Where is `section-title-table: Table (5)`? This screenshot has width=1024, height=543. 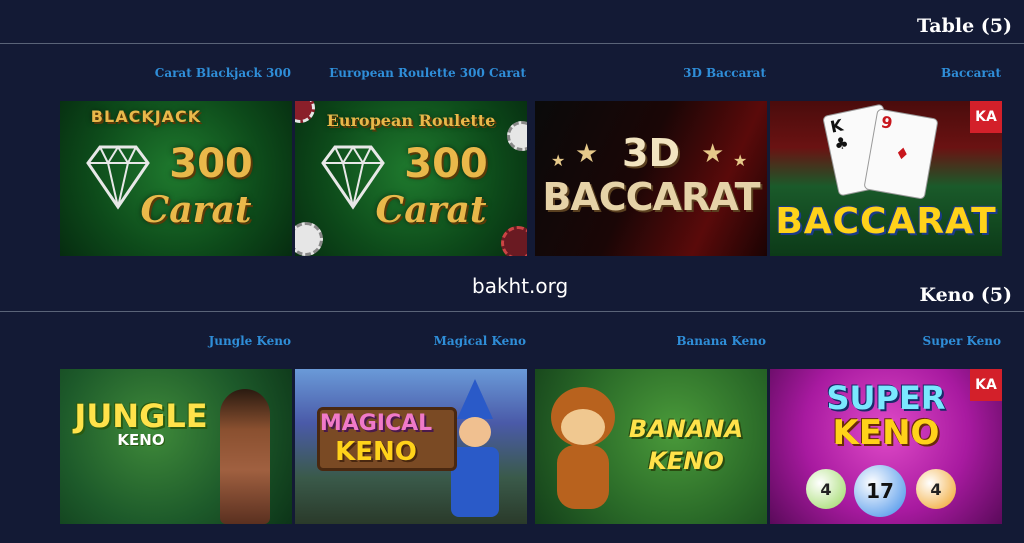 section-title-table: Table (5) is located at coordinates (964, 26).